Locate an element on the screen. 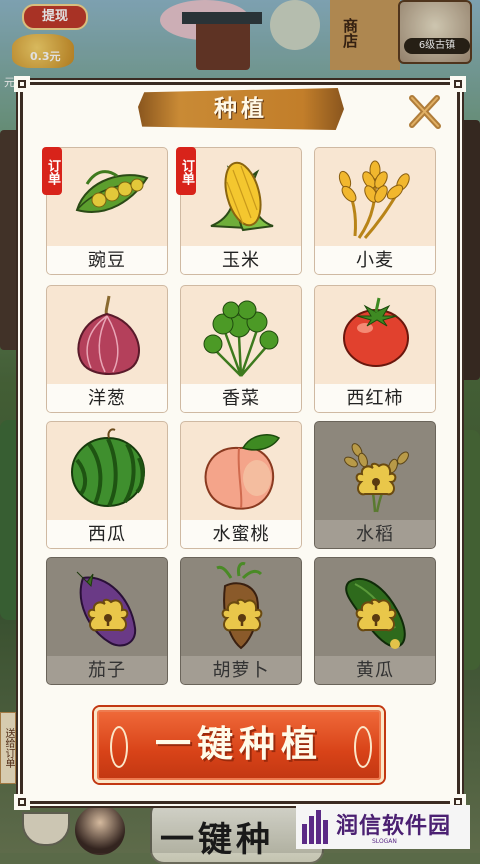 This screenshot has width=480, height=864. carrot-icon is located at coordinates (239, 606).